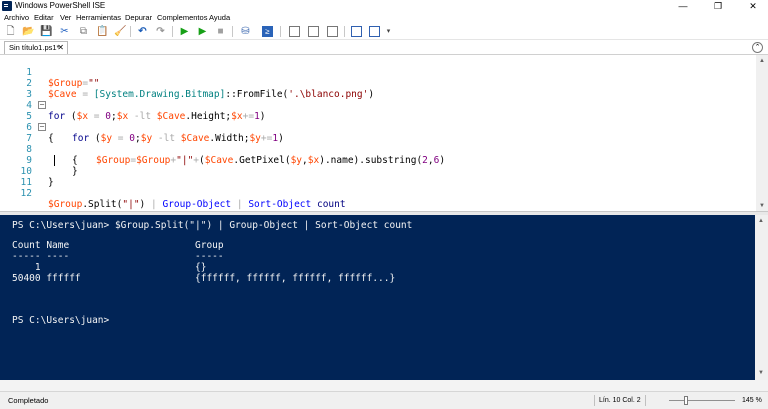 This screenshot has width=768, height=409. What do you see at coordinates (54, 160) in the screenshot?
I see `text-cursor` at bounding box center [54, 160].